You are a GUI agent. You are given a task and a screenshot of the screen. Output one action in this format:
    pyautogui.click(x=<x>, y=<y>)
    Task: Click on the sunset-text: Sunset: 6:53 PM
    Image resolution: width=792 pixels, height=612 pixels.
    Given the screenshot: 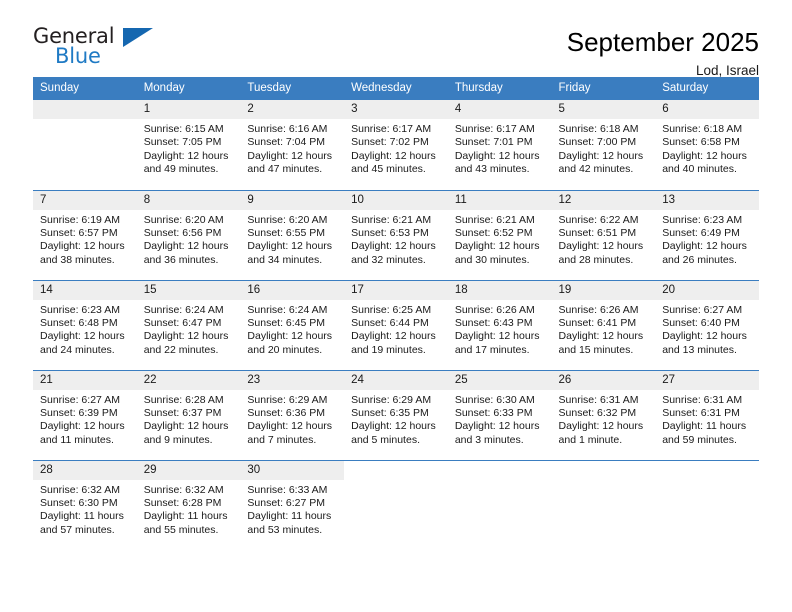 What is the action you would take?
    pyautogui.click(x=390, y=232)
    